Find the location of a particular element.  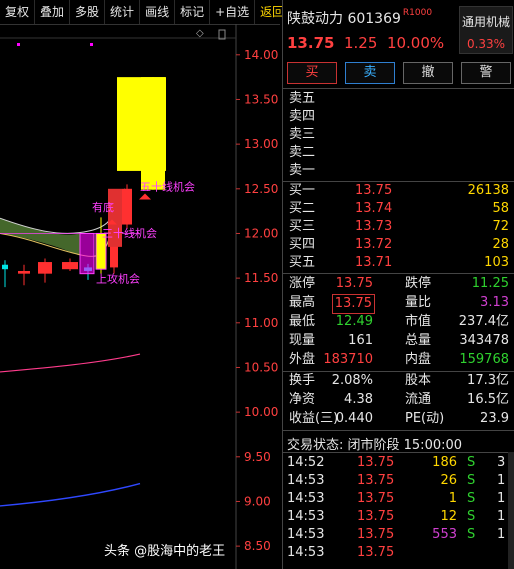

signal-dot is located at coordinates (18, 44).